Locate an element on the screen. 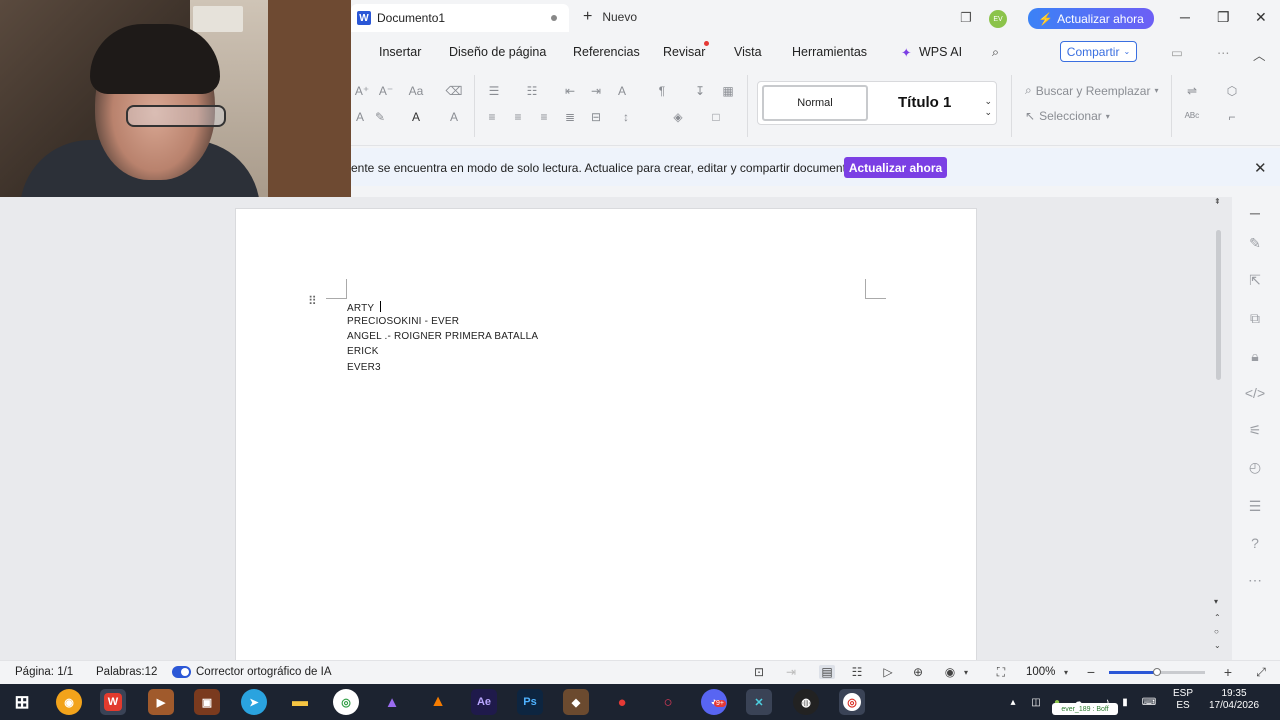 The width and height of the screenshot is (1280, 720). app-icon-pink: ○ is located at coordinates (668, 702).